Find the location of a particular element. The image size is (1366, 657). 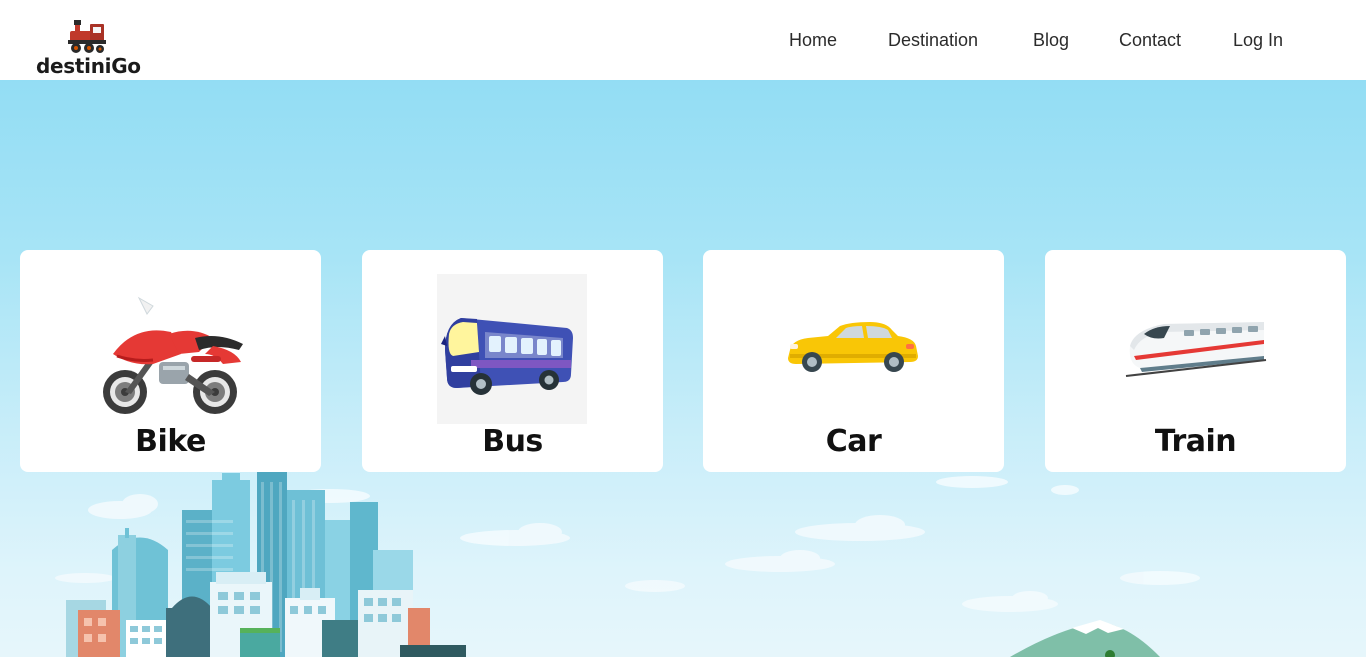

nav-home: Home is located at coordinates (813, 40).